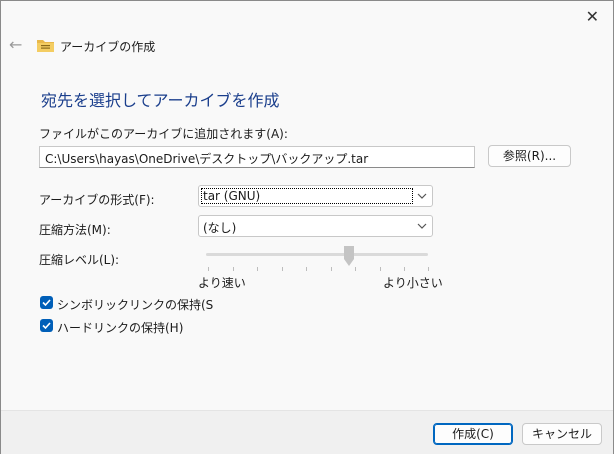  What do you see at coordinates (592, 16) in the screenshot?
I see `close-icon: ✕` at bounding box center [592, 16].